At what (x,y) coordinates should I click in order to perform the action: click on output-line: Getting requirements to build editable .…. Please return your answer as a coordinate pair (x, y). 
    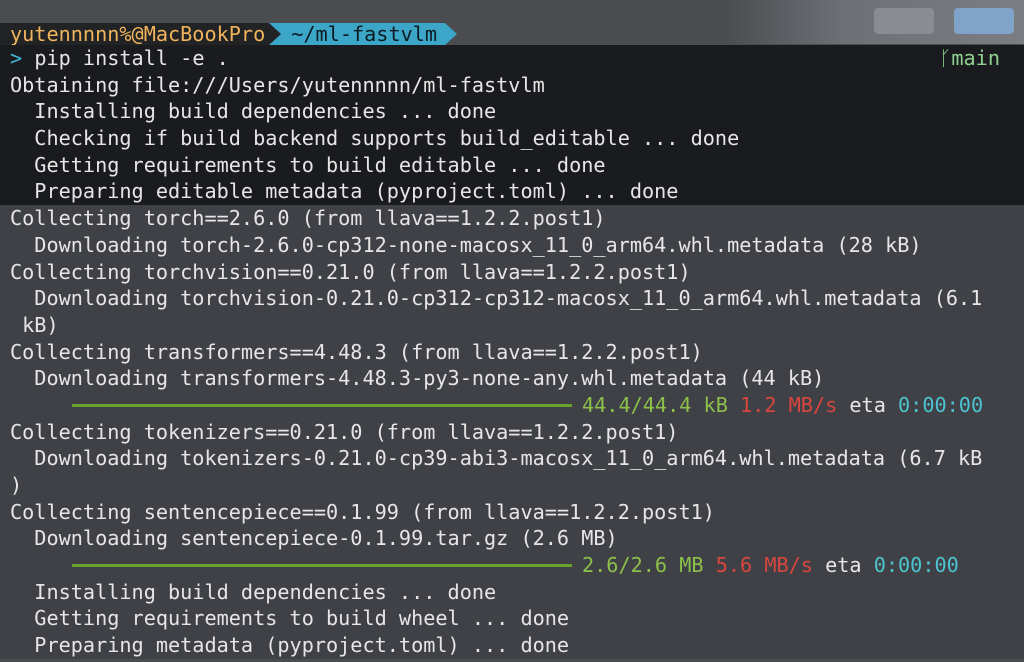
    Looking at the image, I should click on (512, 165).